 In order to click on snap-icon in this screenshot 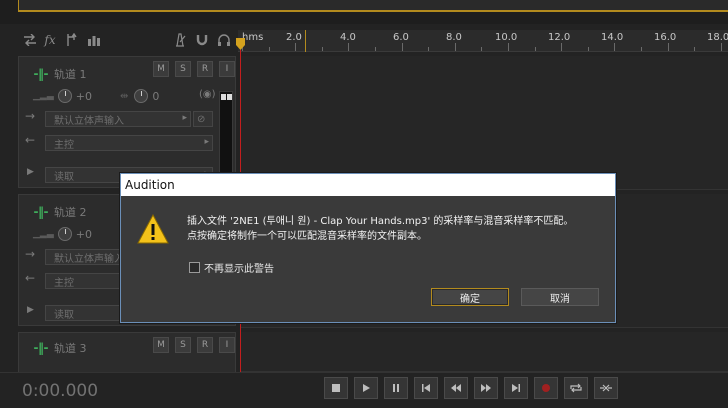, I will do `click(202, 40)`.